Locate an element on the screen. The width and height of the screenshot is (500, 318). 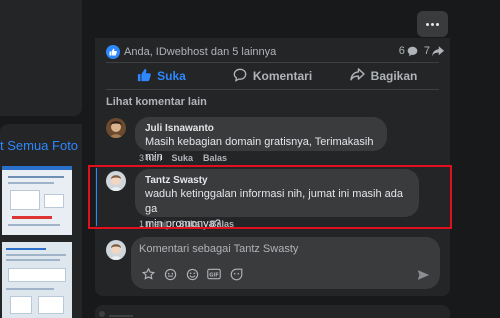
send-icon is located at coordinates (423, 277).